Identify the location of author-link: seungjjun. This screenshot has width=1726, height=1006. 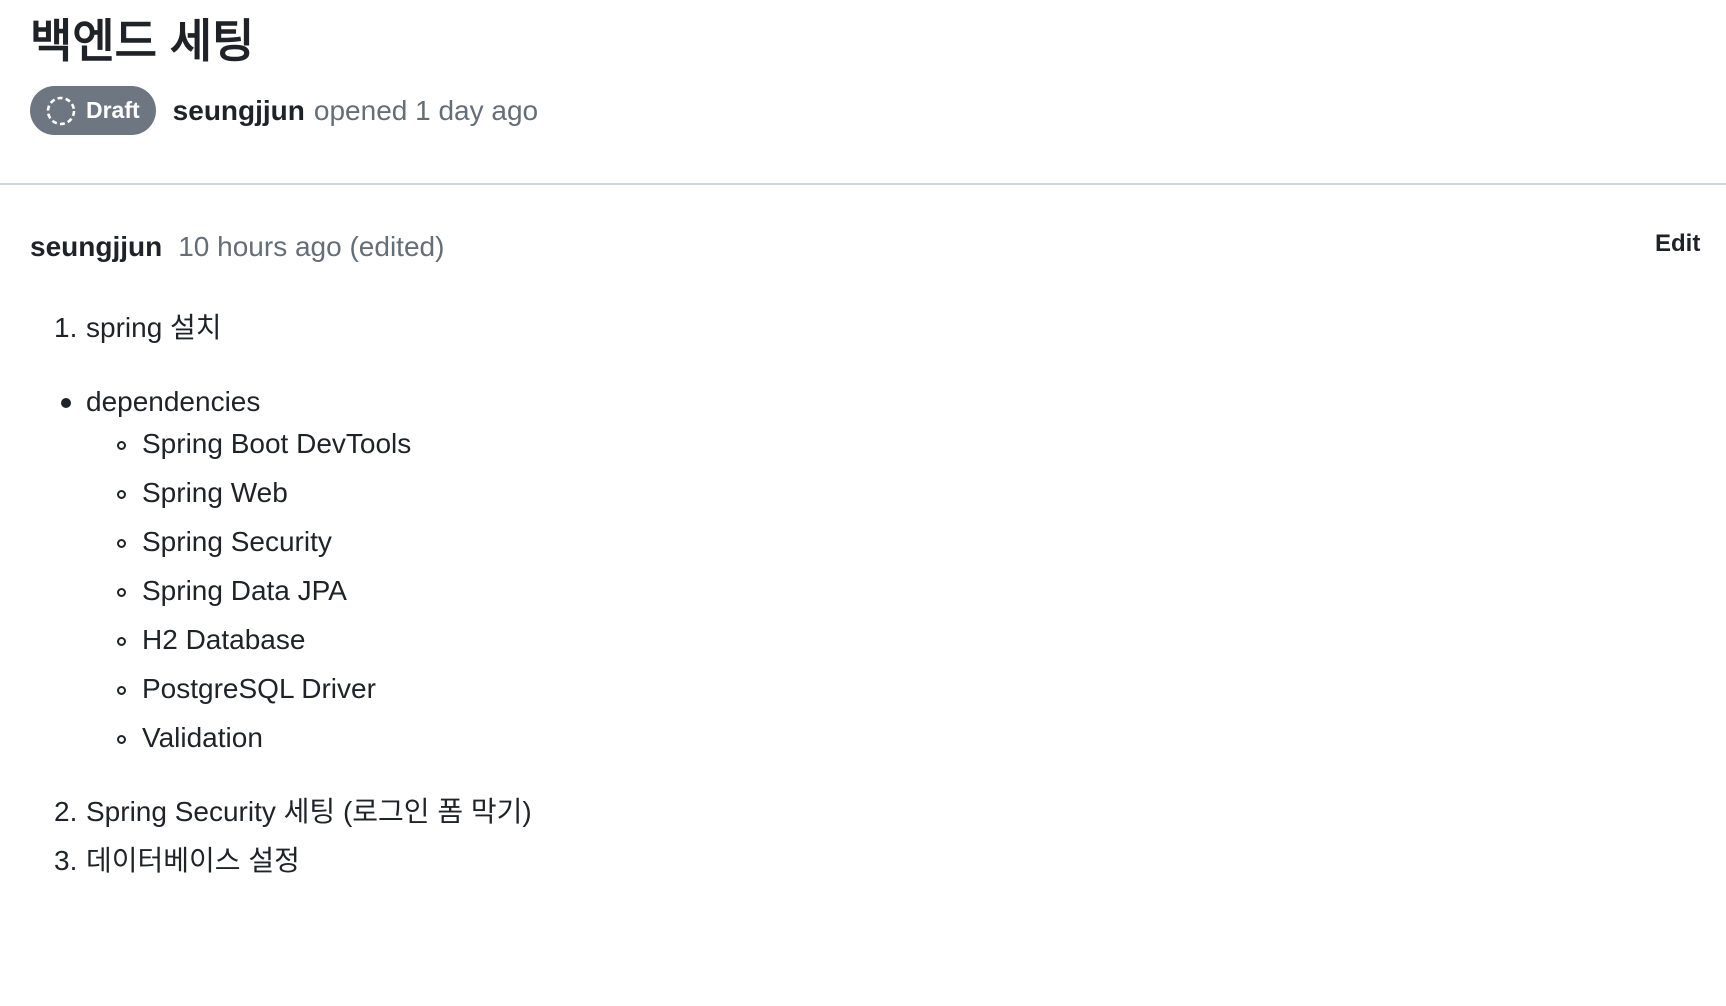
(239, 111).